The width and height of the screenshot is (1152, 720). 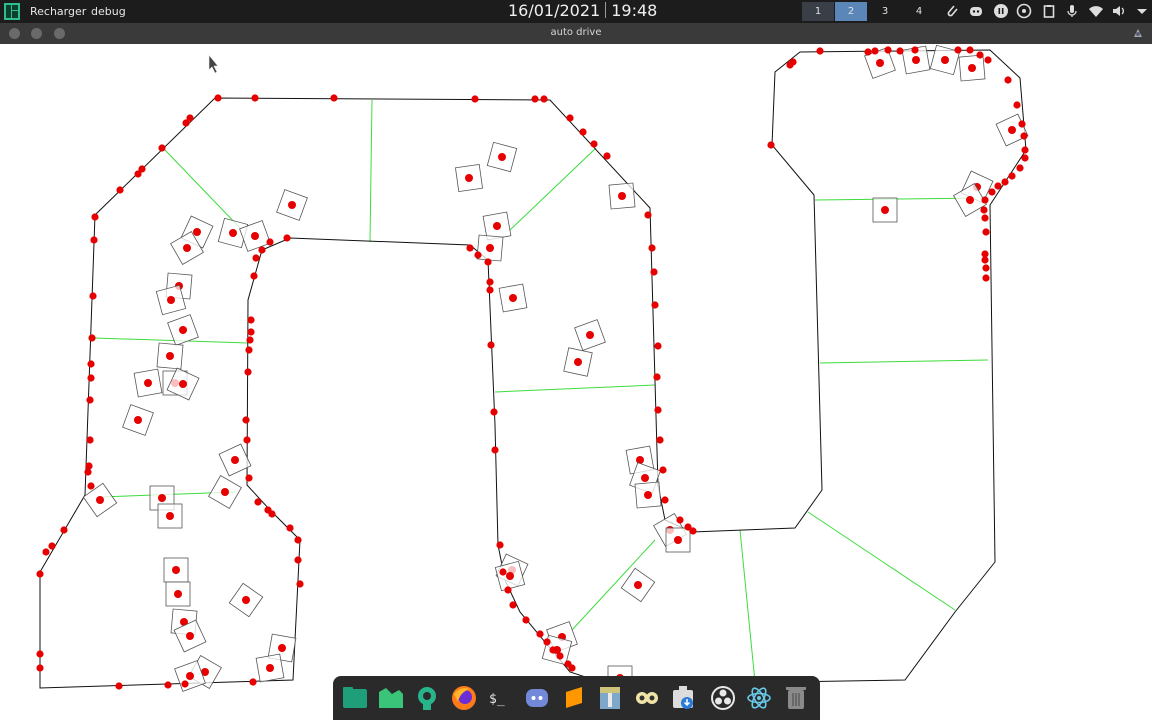 What do you see at coordinates (12, 11) in the screenshot?
I see `manjaro-logo-icon` at bounding box center [12, 11].